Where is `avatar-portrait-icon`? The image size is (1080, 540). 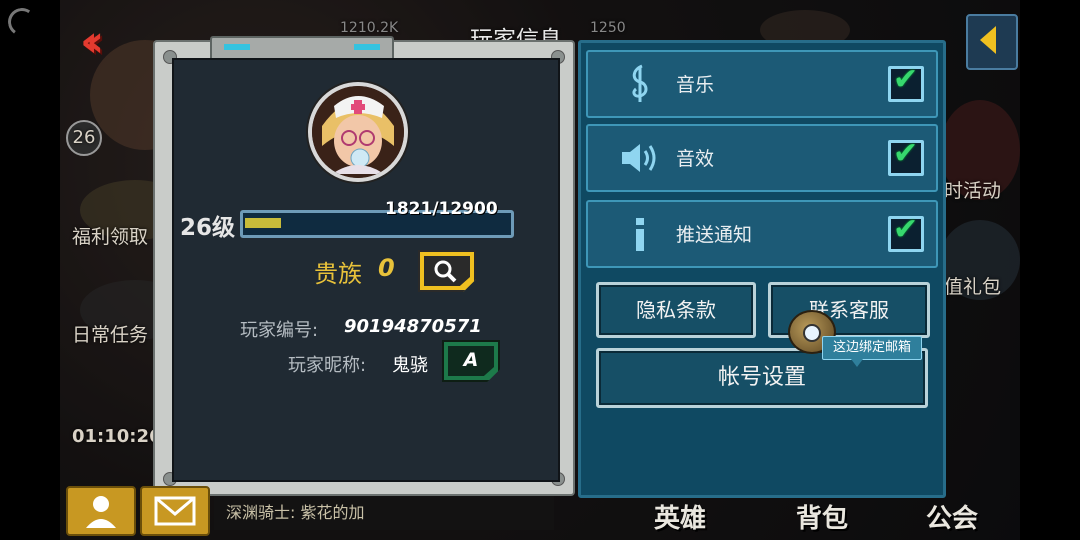 avatar-portrait-icon is located at coordinates (358, 132).